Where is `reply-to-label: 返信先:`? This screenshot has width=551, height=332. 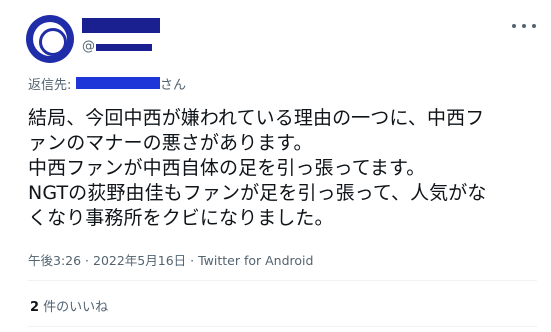
reply-to-label: 返信先: is located at coordinates (50, 85).